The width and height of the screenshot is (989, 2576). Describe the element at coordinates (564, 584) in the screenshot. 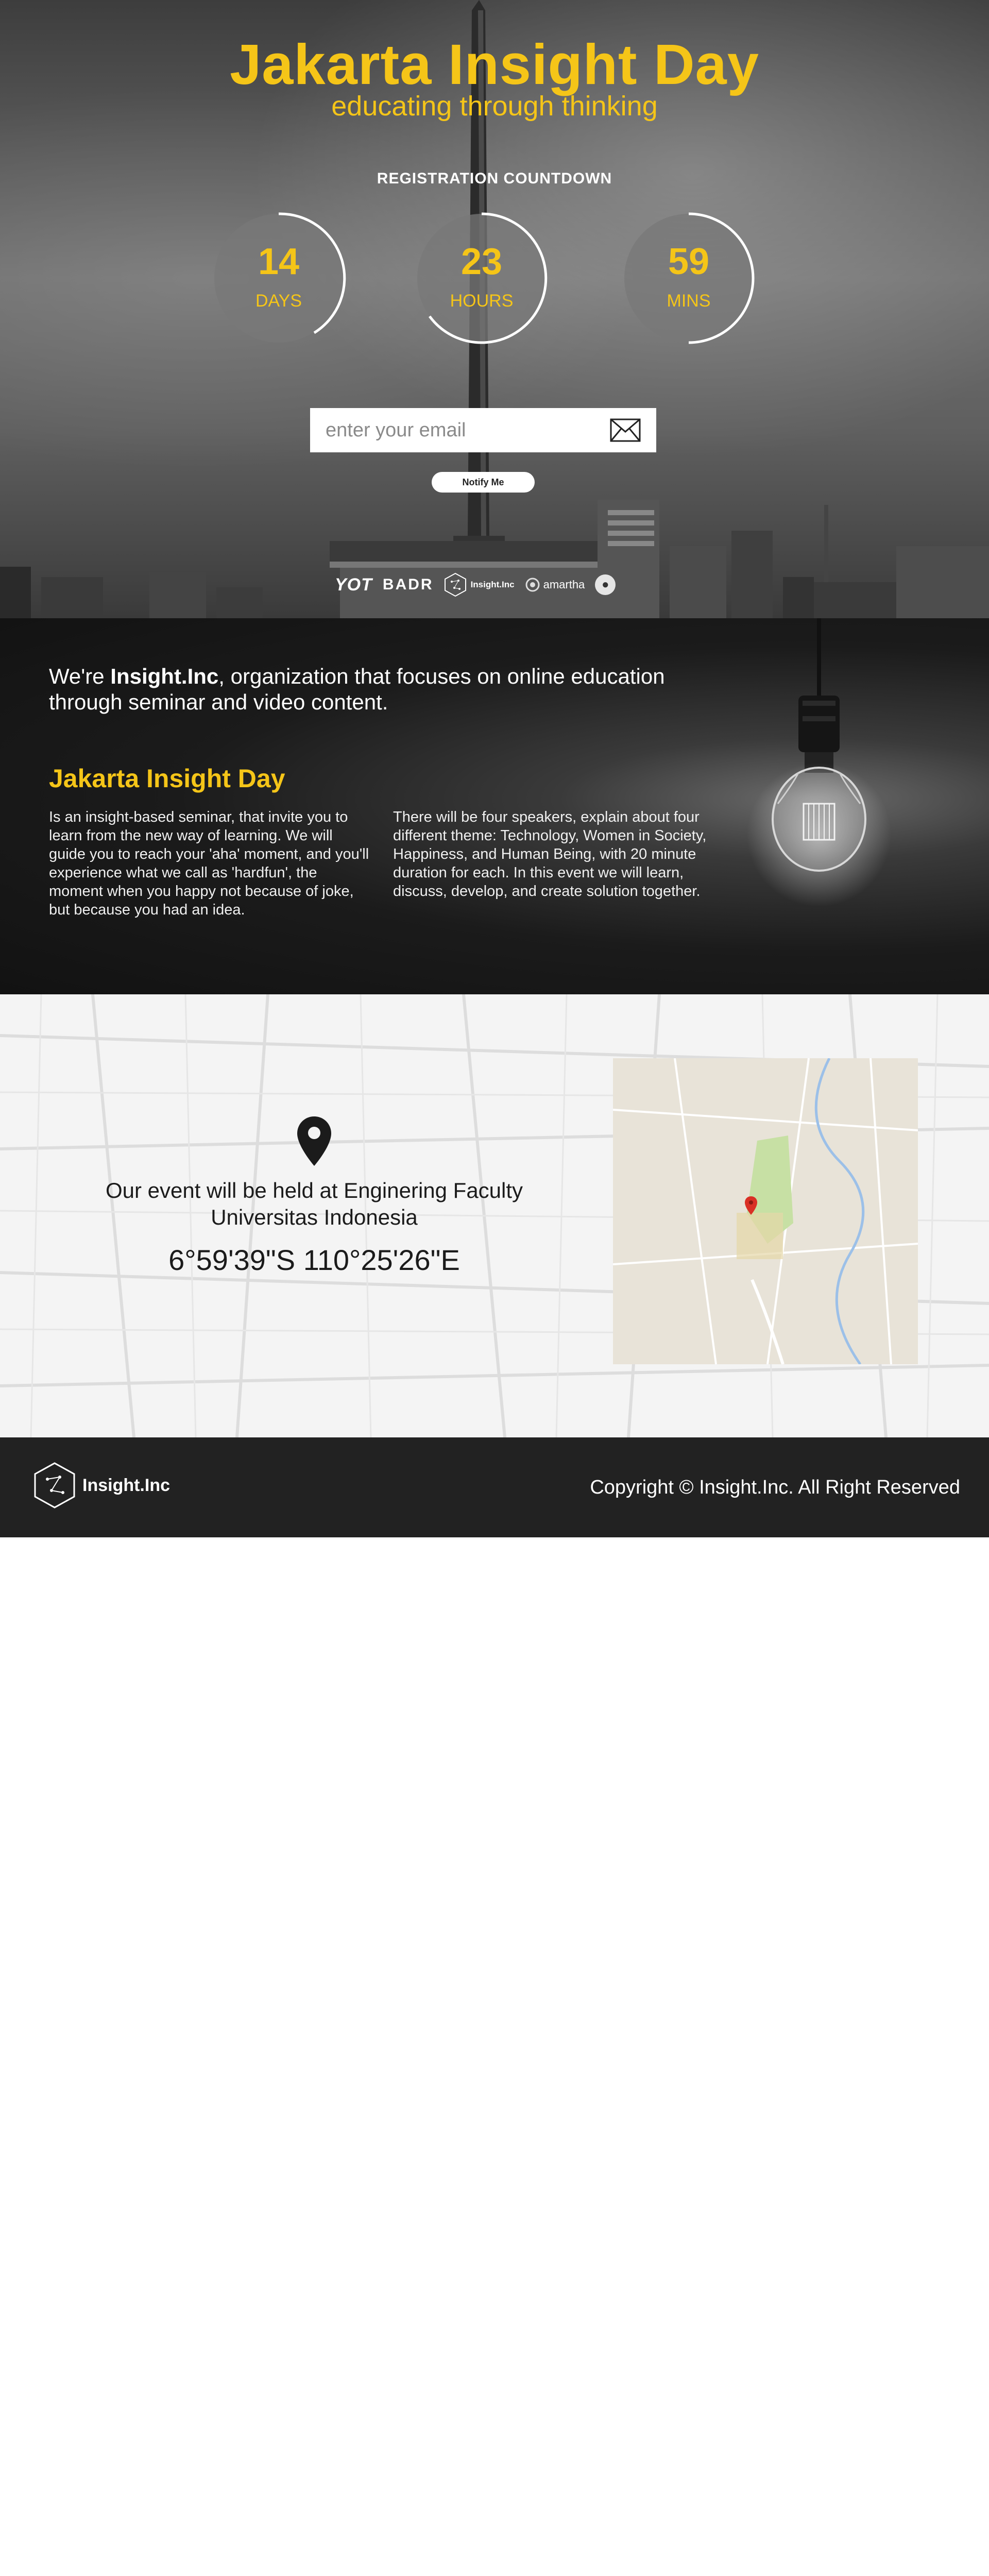

I see `sponsor-amartha-label: amartha` at that location.